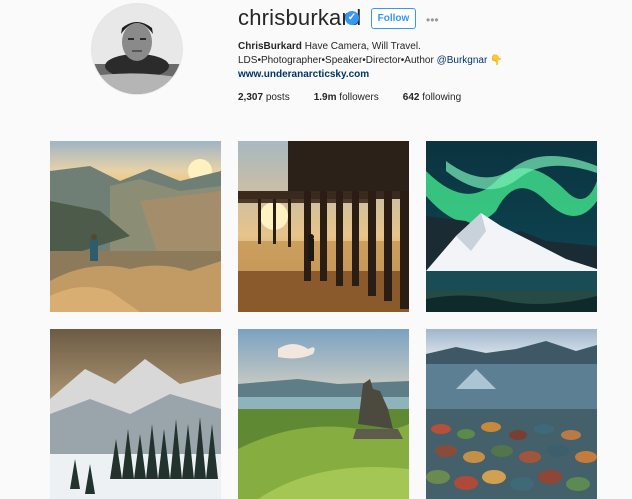 The height and width of the screenshot is (499, 632). Describe the element at coordinates (300, 17) in the screenshot. I see `profile-username: chrisburkard` at that location.